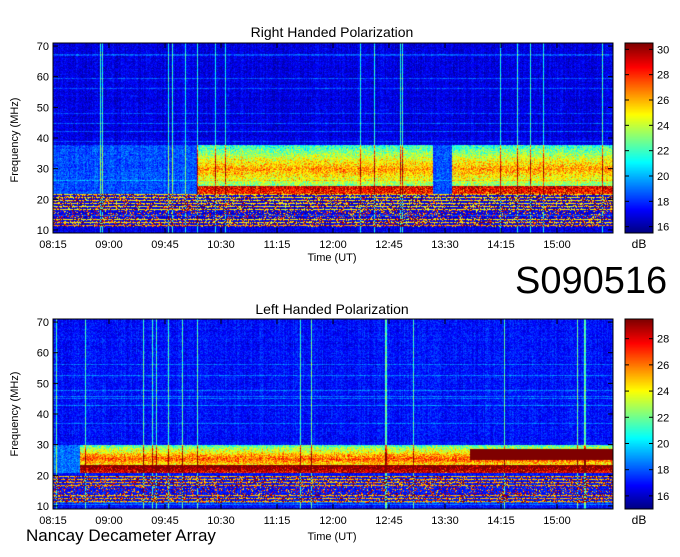 Image resolution: width=680 pixels, height=557 pixels. I want to click on rh-title: Right Handed Polarization, so click(332, 32).